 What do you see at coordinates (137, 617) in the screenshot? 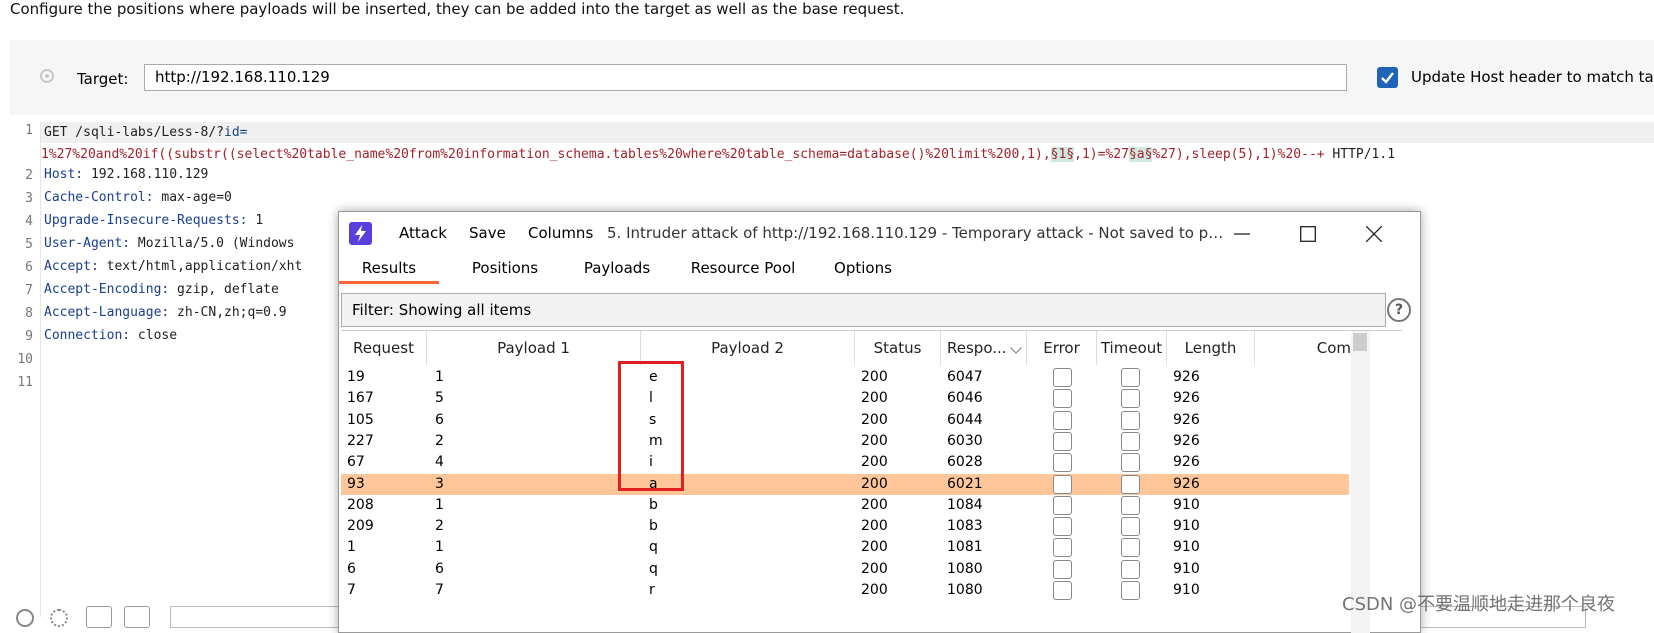
I see `forward-button` at bounding box center [137, 617].